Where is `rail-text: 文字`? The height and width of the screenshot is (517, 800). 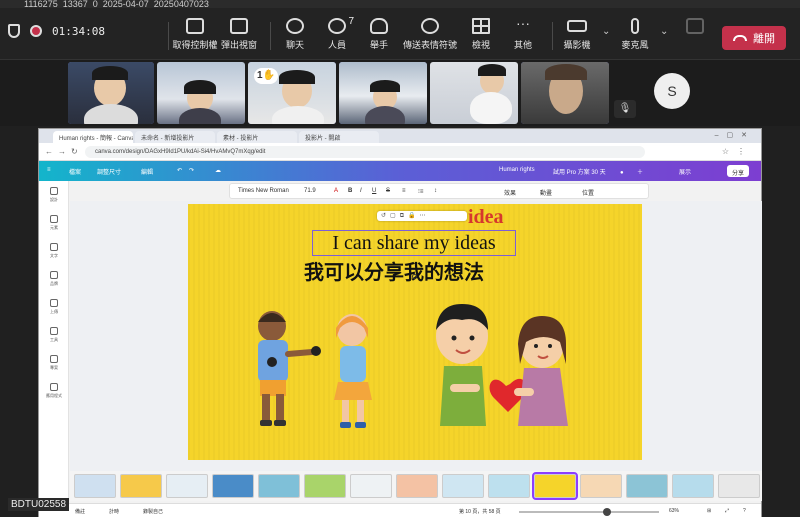 rail-text: 文字 is located at coordinates (54, 251).